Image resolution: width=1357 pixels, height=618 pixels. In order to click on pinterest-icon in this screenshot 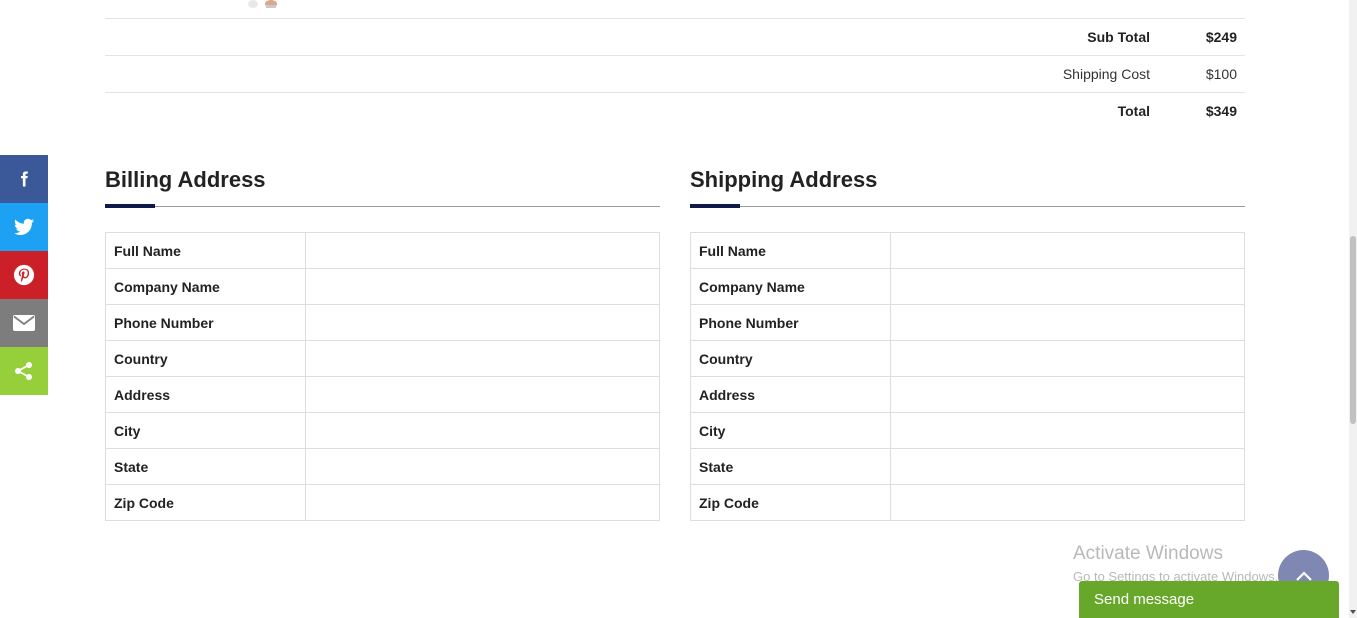, I will do `click(24, 275)`.